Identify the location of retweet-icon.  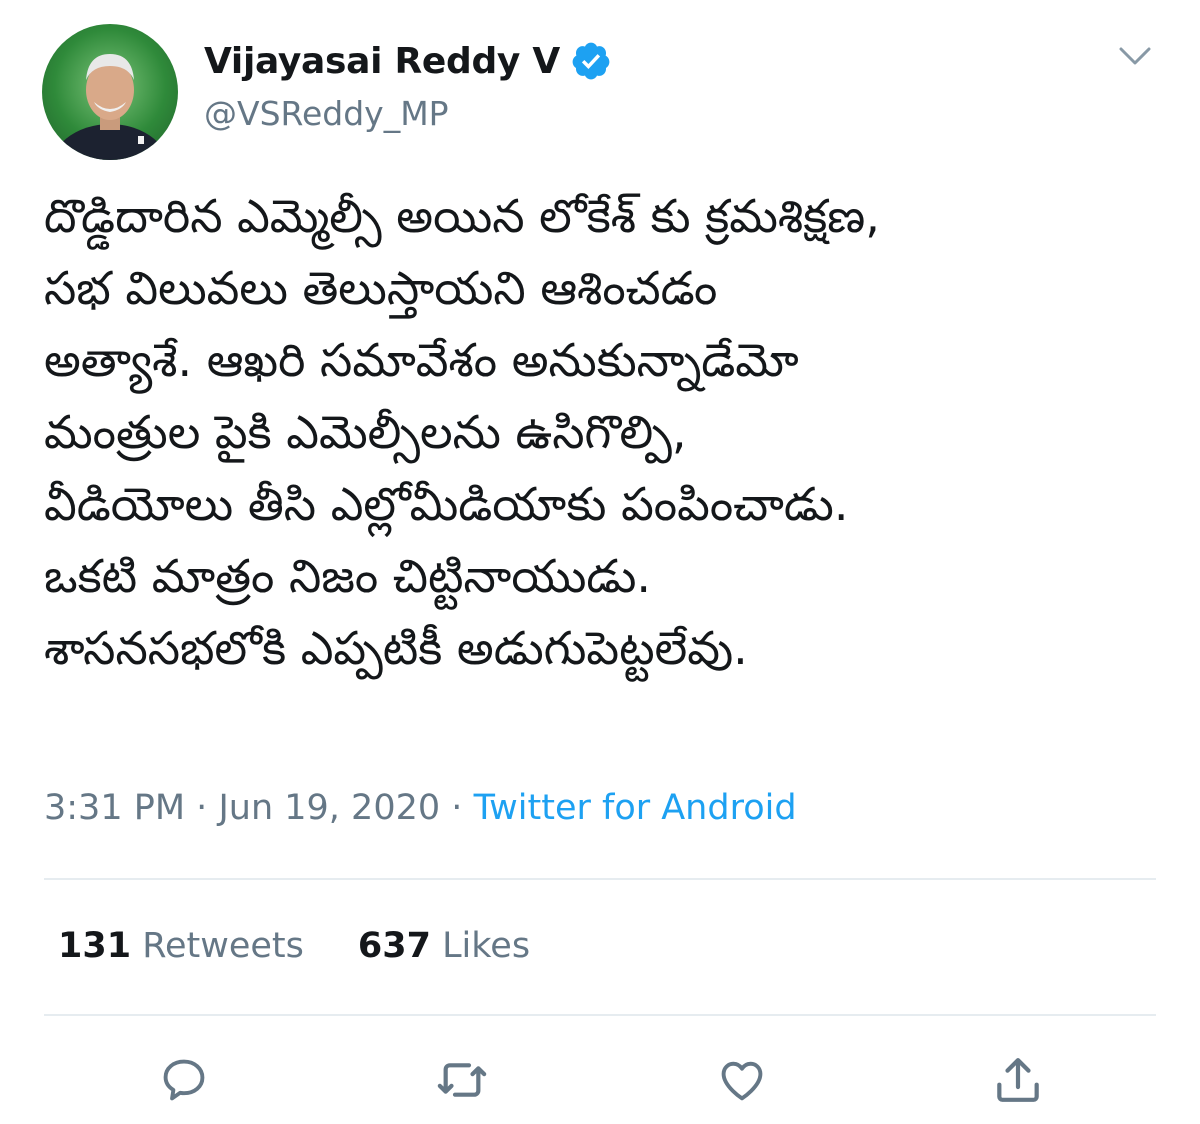
(462, 1080).